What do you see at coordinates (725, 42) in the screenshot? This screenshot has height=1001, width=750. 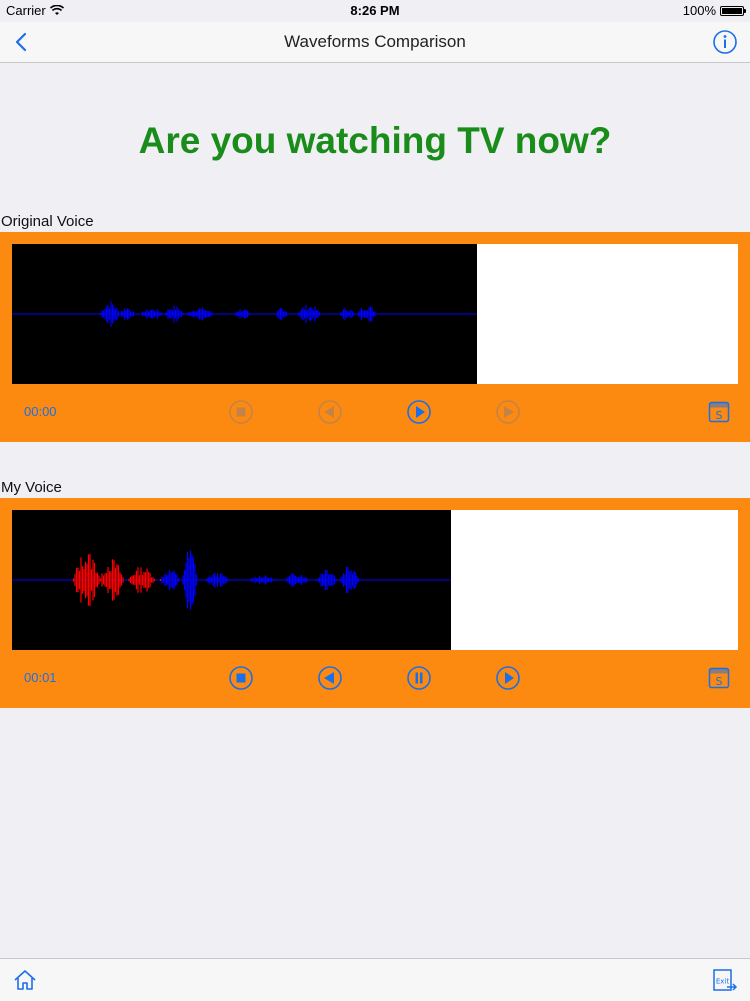 I see `info-icon` at bounding box center [725, 42].